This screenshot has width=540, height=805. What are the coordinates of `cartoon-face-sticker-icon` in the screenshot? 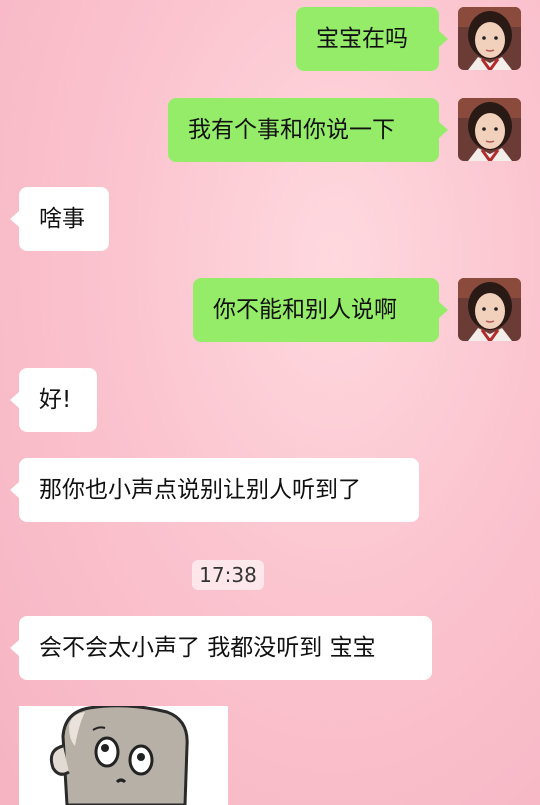 It's located at (123, 755).